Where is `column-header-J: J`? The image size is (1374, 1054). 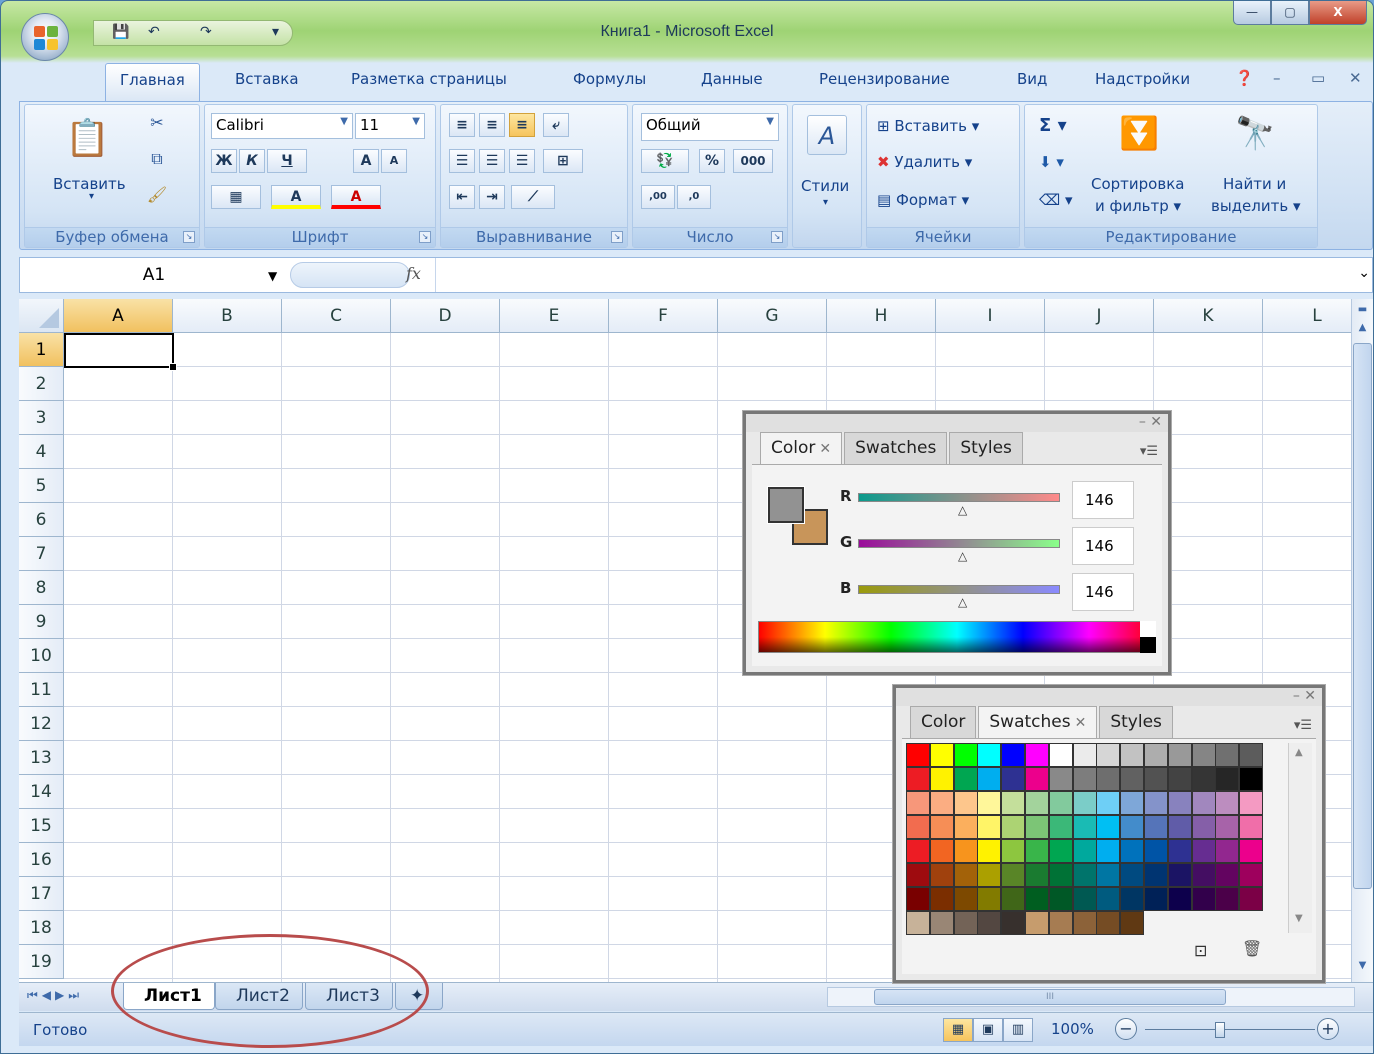 column-header-J: J is located at coordinates (1099, 316).